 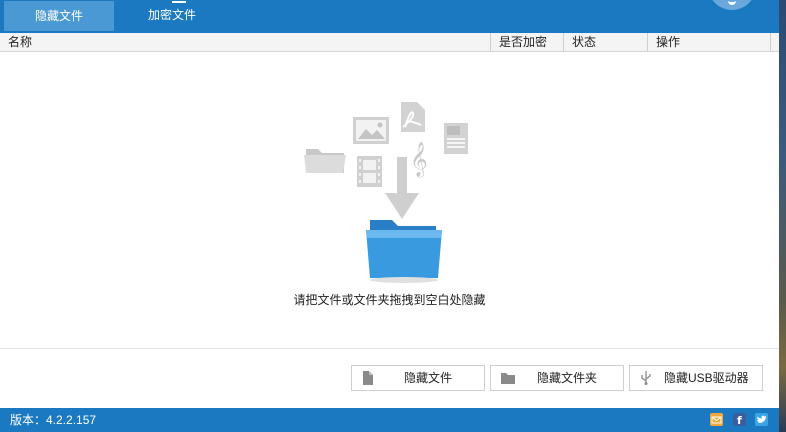 What do you see at coordinates (371, 130) in the screenshot?
I see `image-icon` at bounding box center [371, 130].